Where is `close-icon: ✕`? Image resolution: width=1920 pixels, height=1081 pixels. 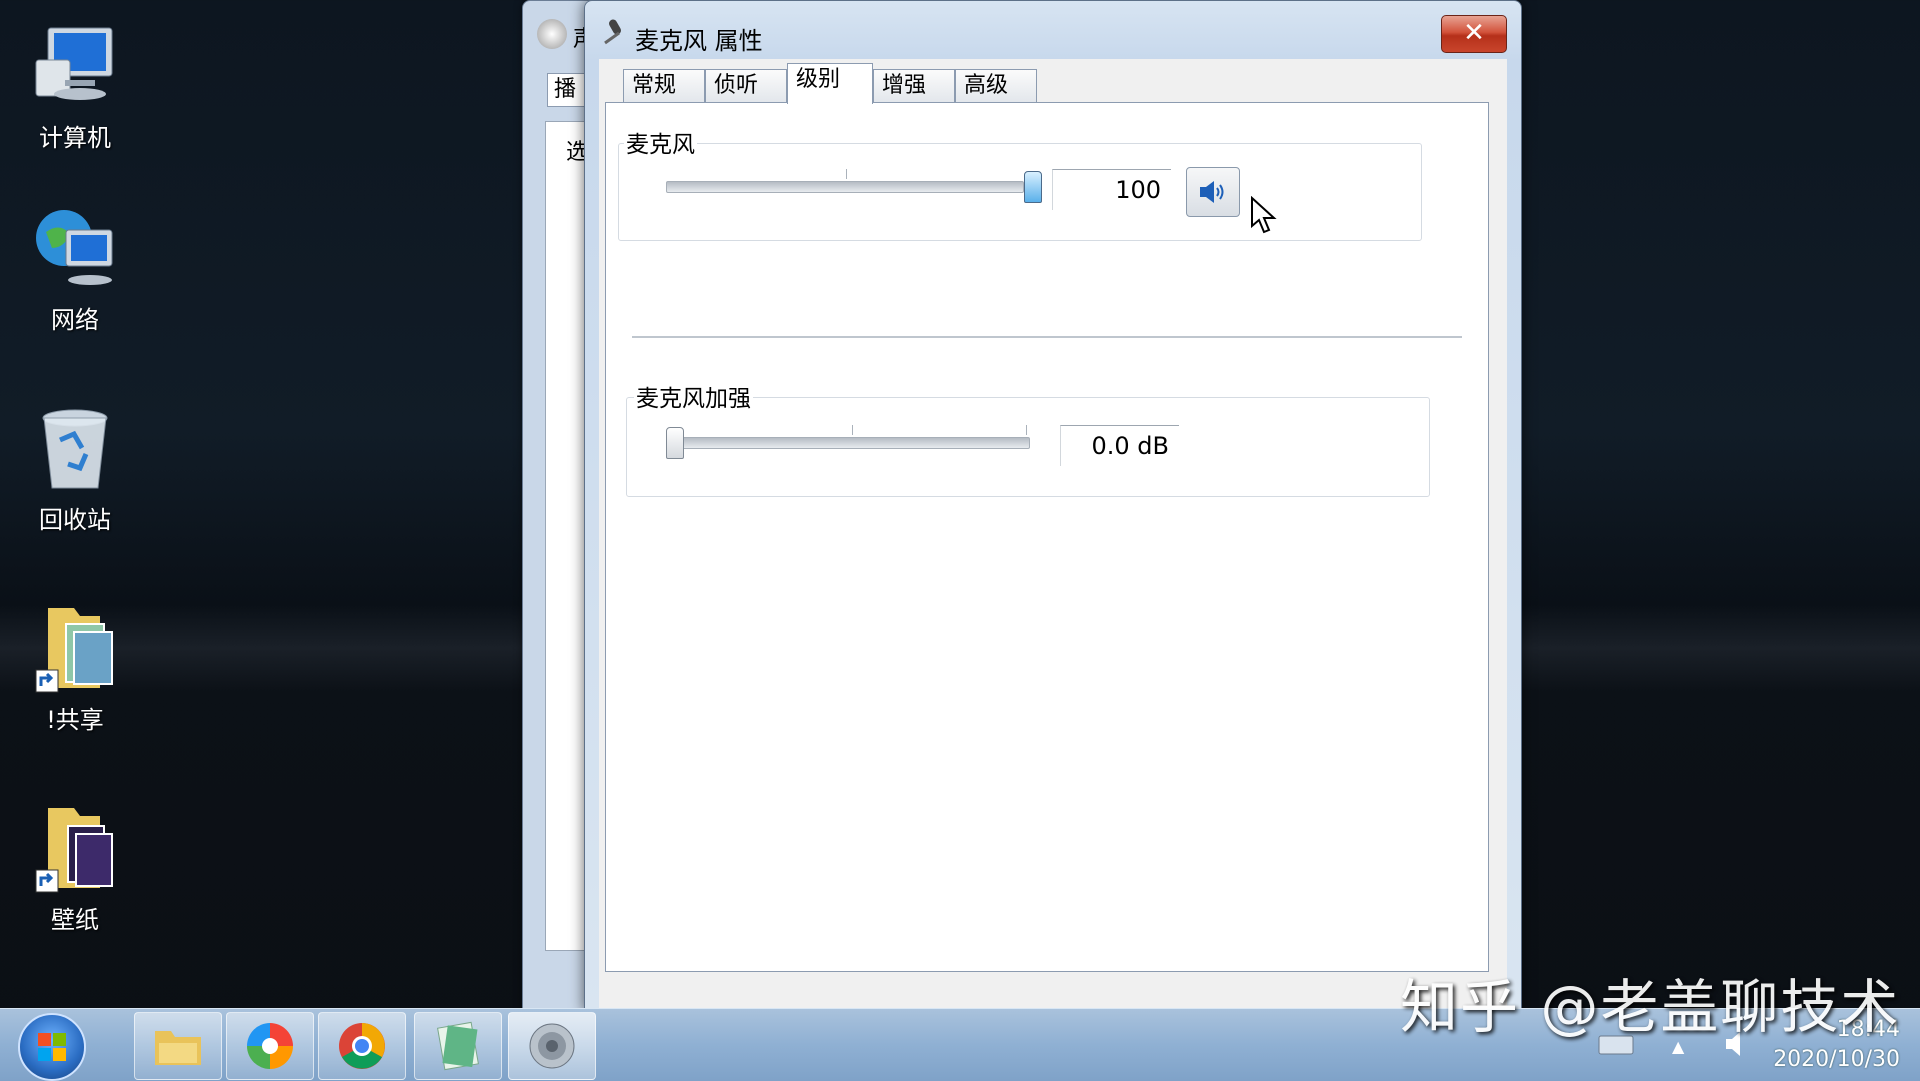
close-icon: ✕ is located at coordinates (1474, 33).